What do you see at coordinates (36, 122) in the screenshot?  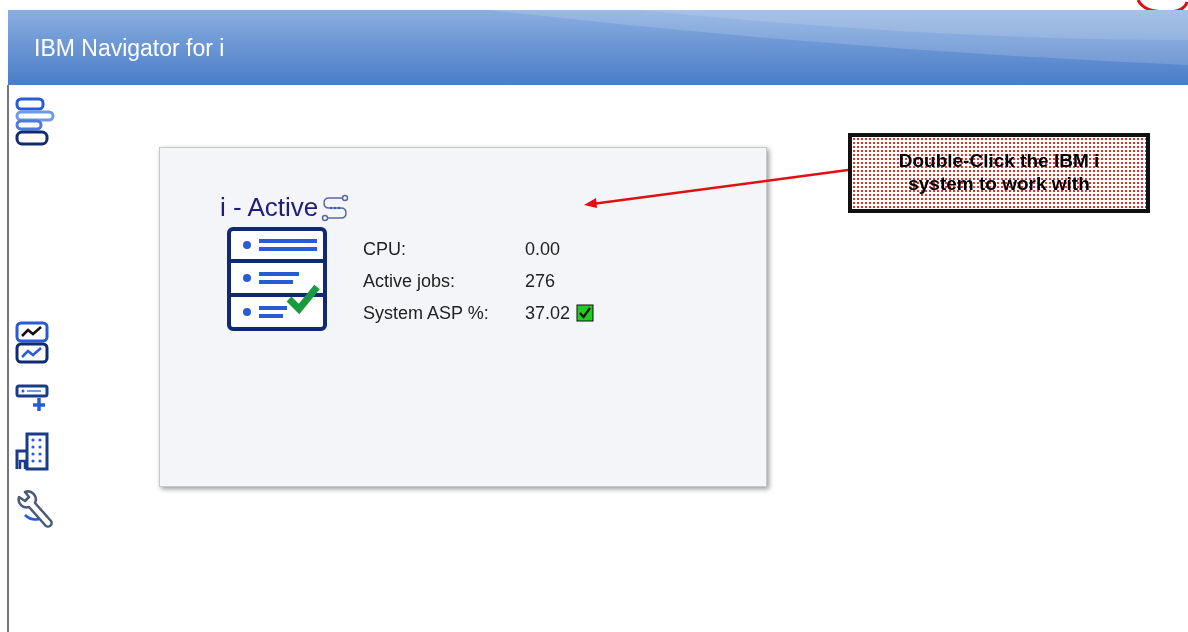 I see `layers-icon` at bounding box center [36, 122].